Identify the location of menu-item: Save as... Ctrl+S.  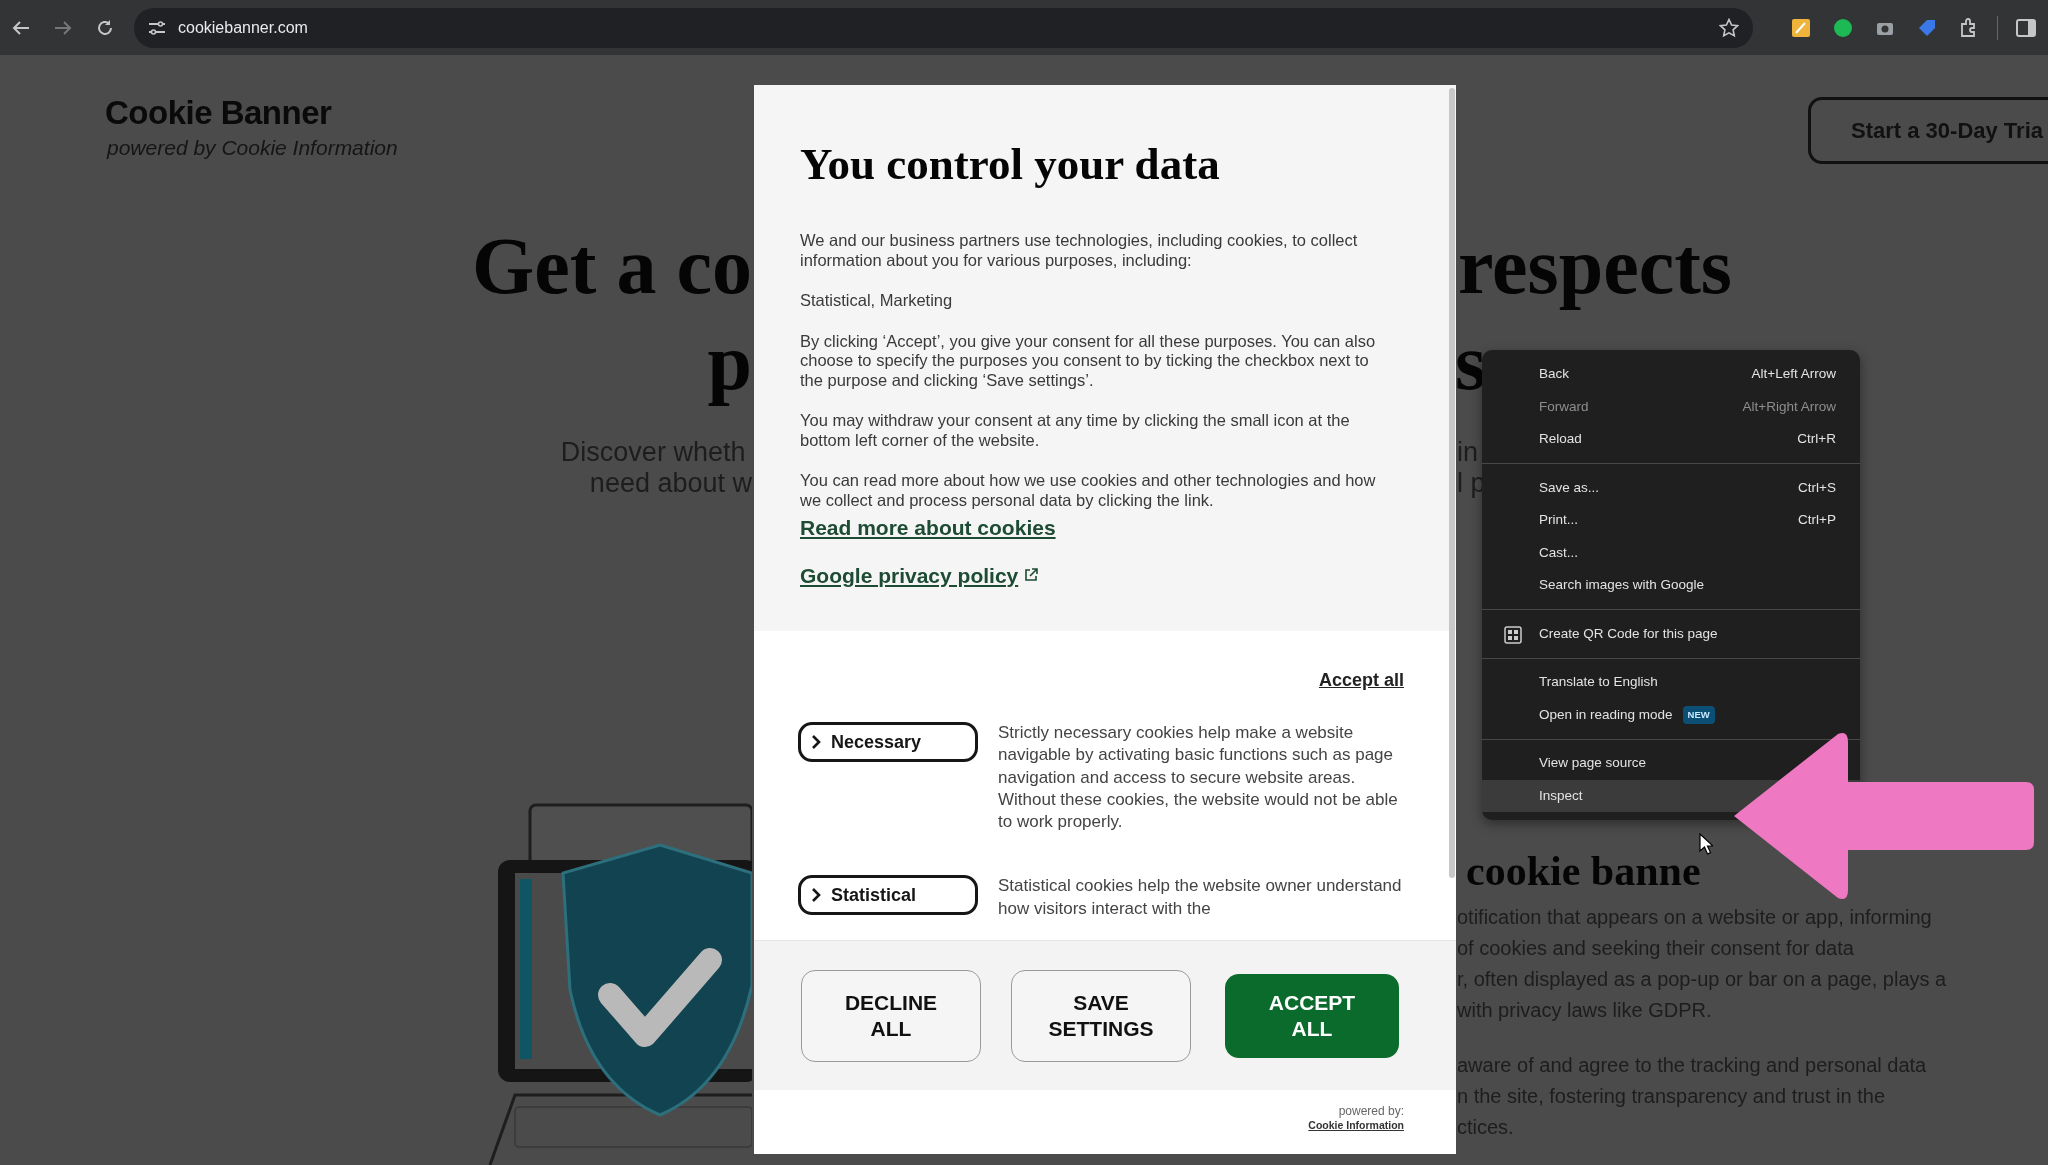
(1671, 487).